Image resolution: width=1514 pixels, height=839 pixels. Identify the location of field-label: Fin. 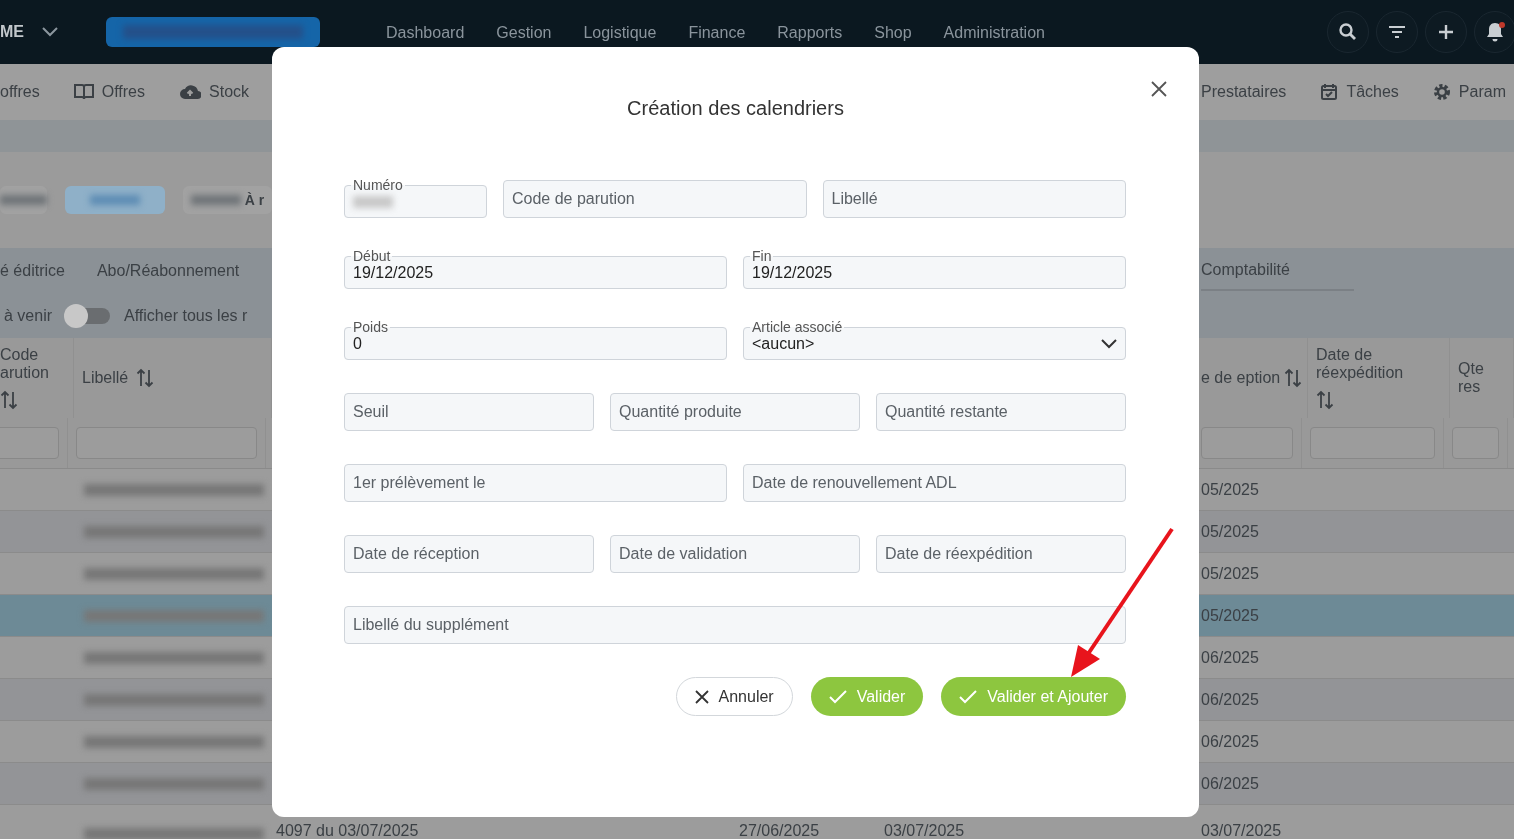
(762, 256).